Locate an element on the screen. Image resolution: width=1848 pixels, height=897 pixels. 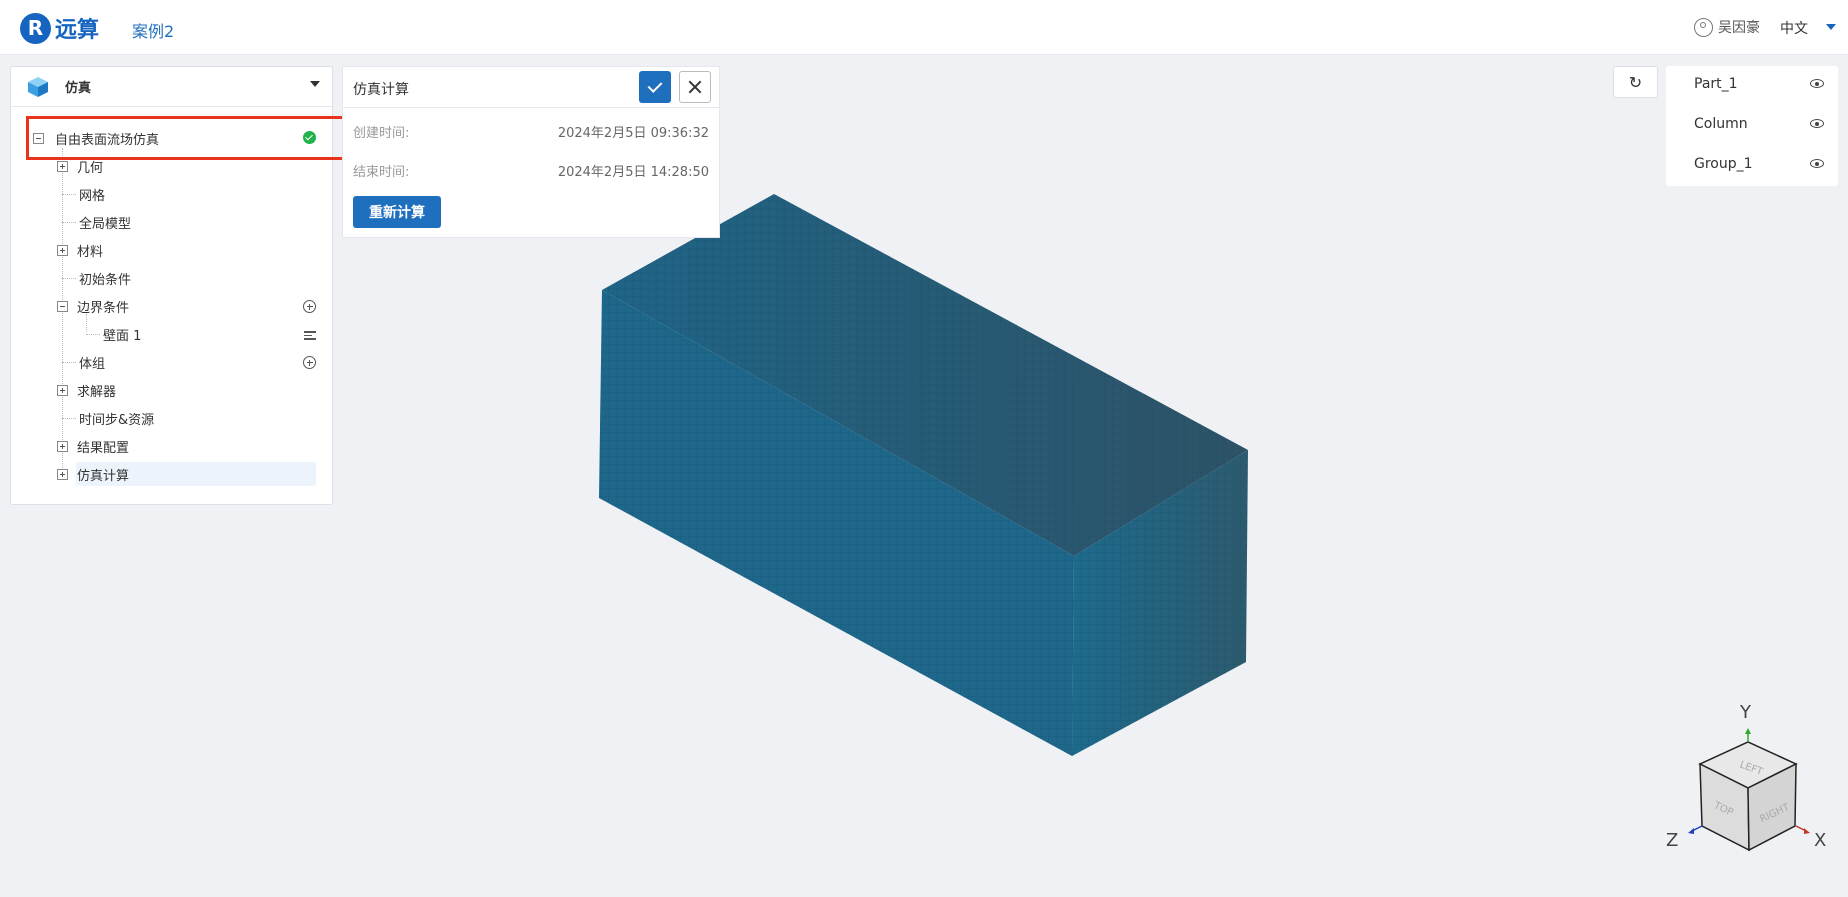
tree-item-label: 全局模型 is located at coordinates (105, 224).